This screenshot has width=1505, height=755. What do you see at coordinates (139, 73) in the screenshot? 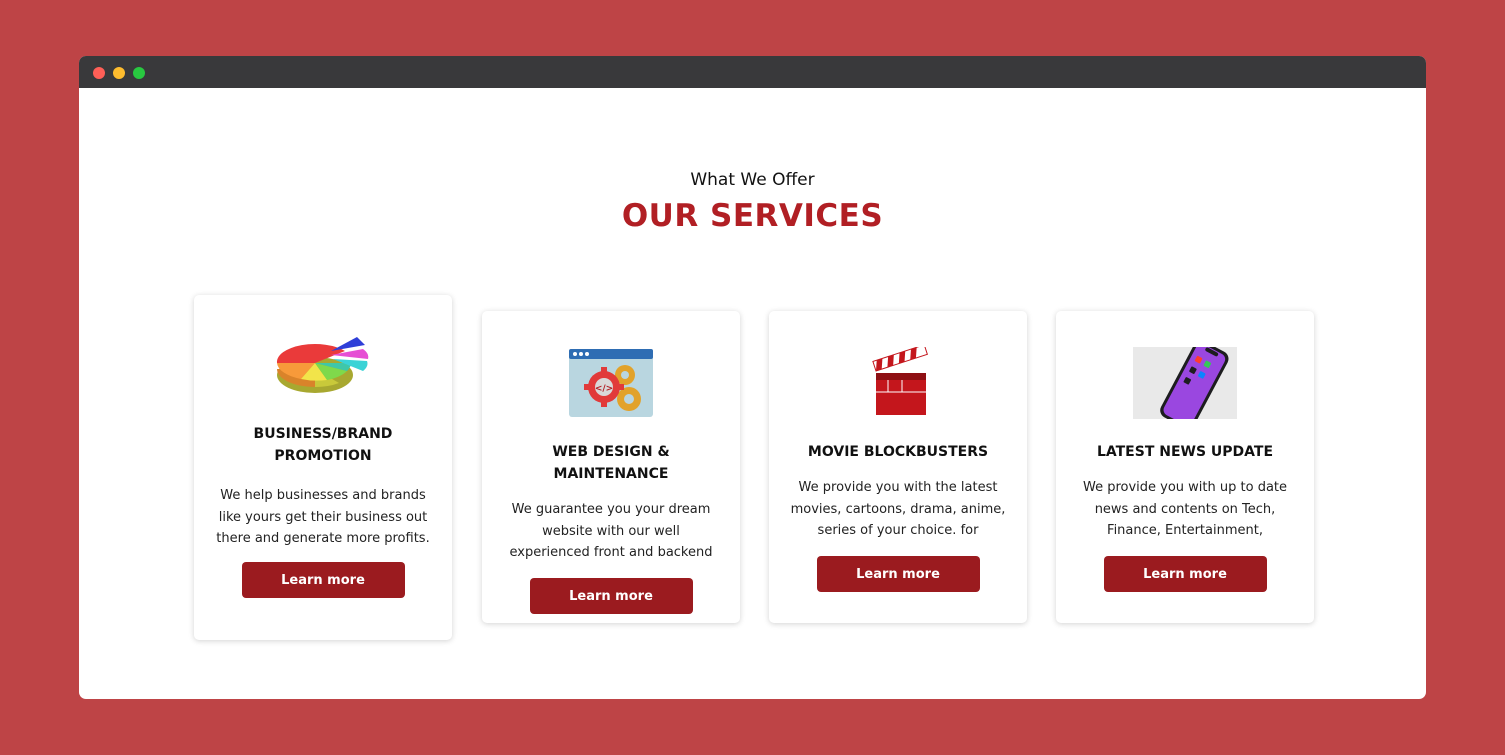
I see `maximize-window-button` at bounding box center [139, 73].